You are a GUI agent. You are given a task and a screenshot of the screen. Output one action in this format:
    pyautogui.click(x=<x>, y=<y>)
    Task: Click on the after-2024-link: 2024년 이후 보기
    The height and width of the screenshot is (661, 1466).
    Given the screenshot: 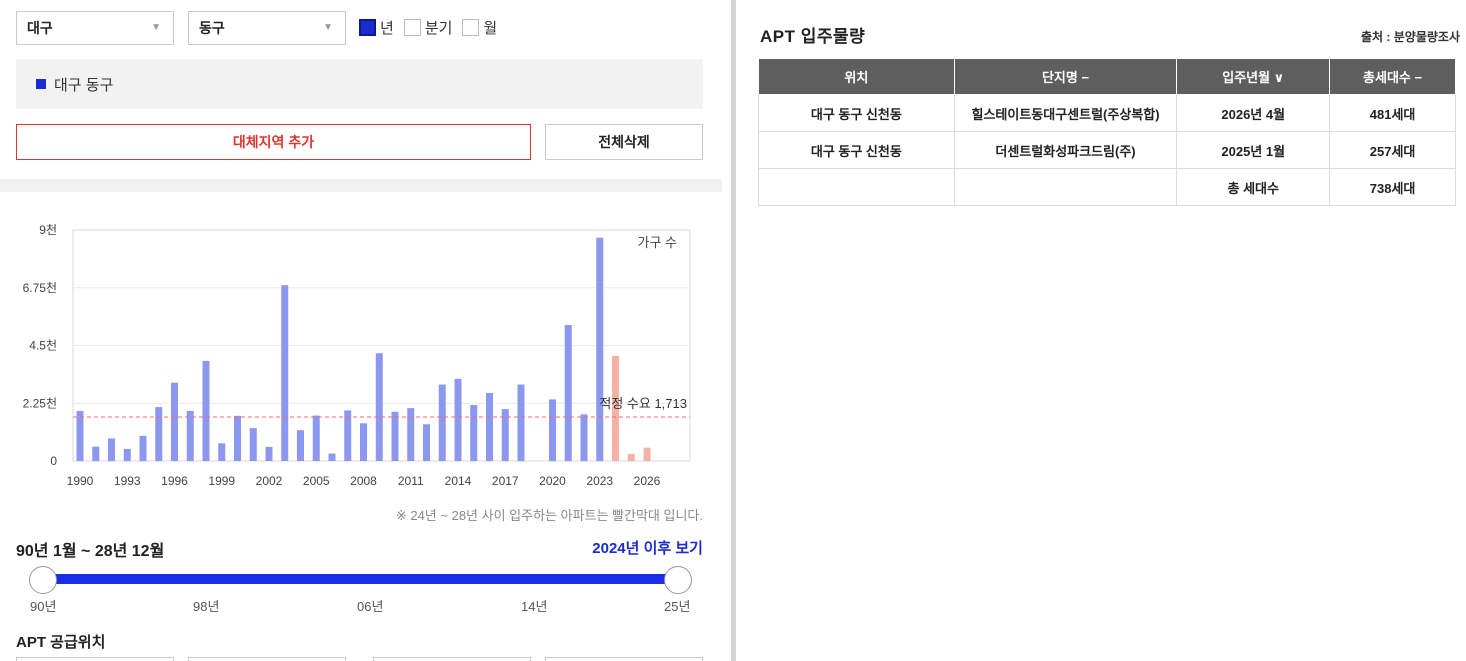 What is the action you would take?
    pyautogui.click(x=611, y=547)
    